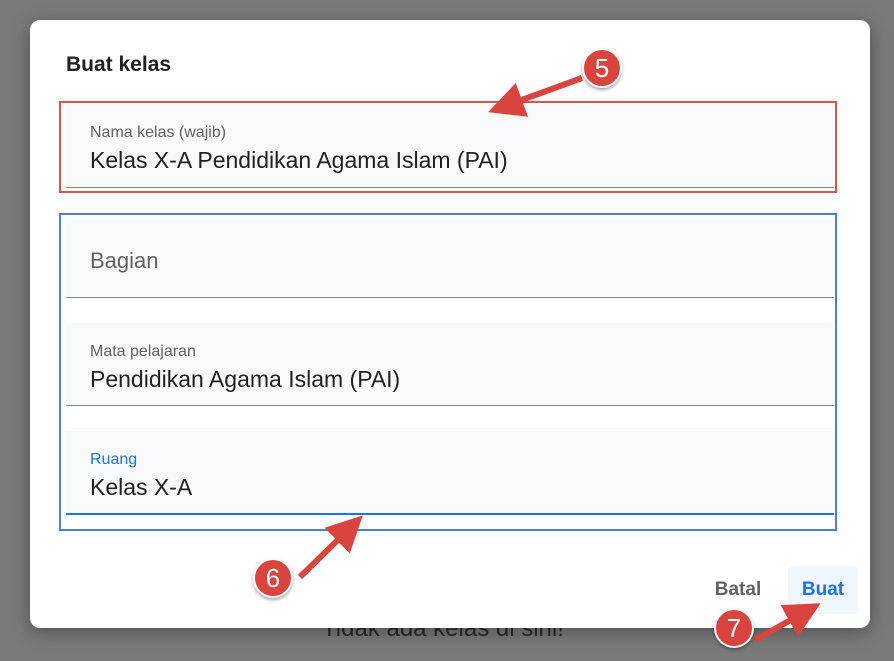 The image size is (894, 661). Describe the element at coordinates (141, 487) in the screenshot. I see `room-value: Kelas X-A` at that location.